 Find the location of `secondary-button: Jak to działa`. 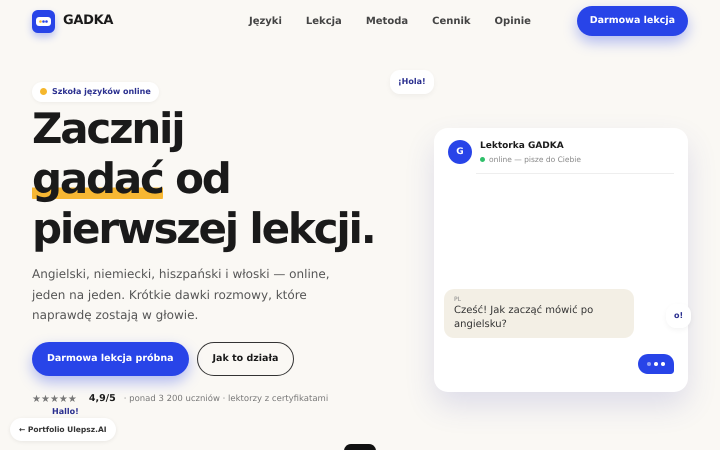

secondary-button: Jak to działa is located at coordinates (245, 359).